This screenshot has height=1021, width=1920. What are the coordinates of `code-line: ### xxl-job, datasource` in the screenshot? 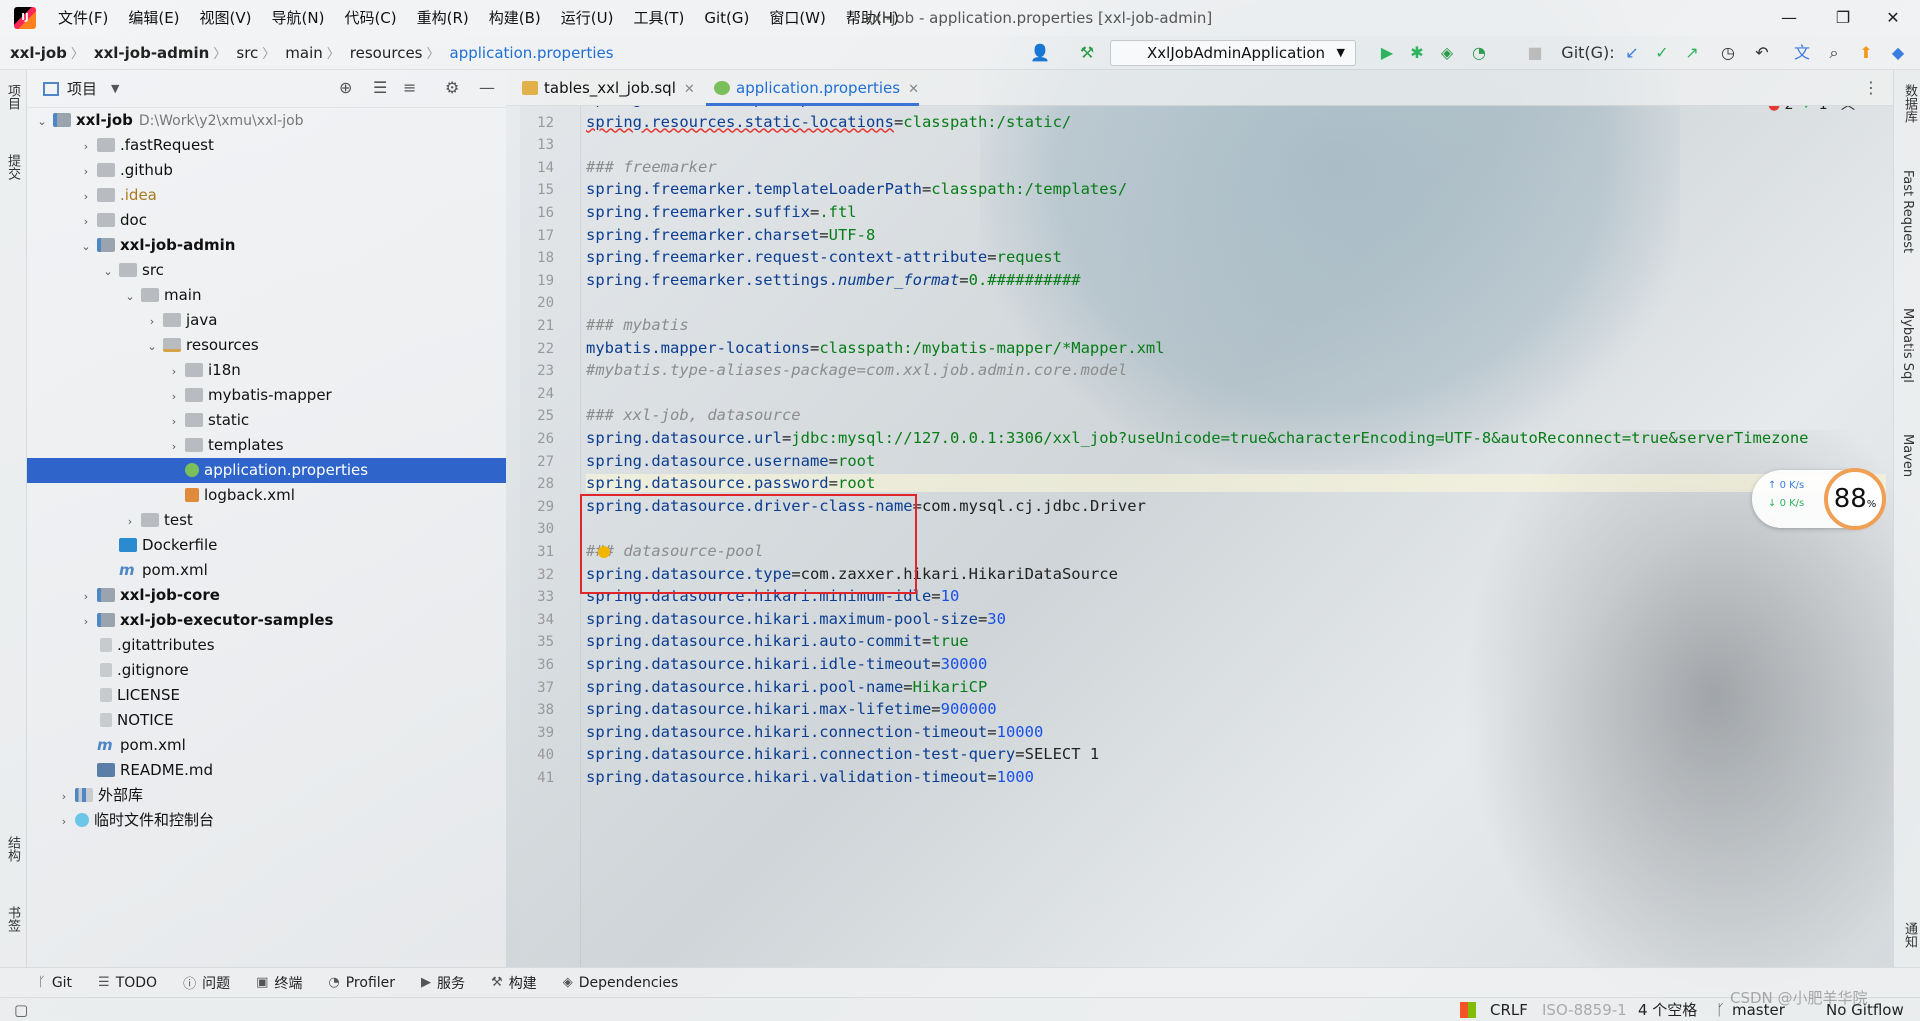 It's located at (693, 415).